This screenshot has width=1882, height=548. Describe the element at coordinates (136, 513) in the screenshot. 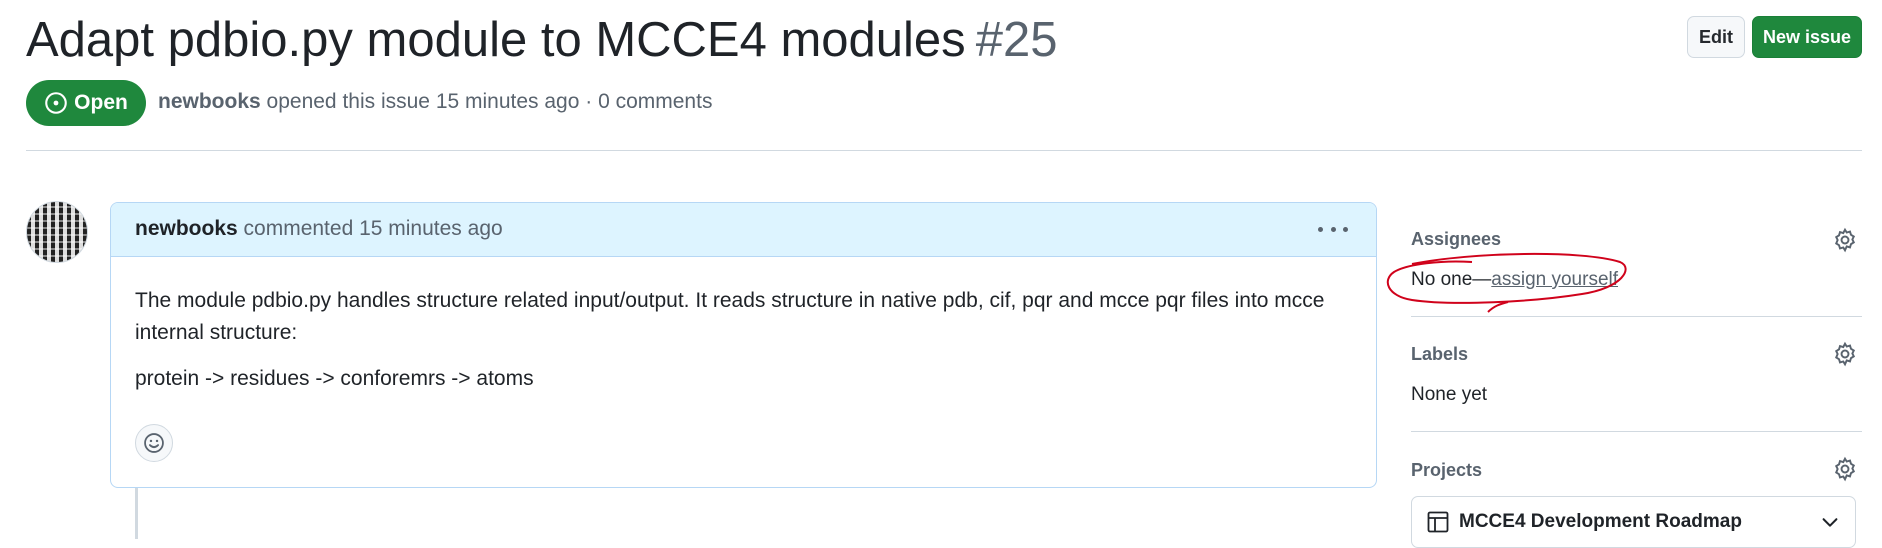

I see `timeline-line` at that location.